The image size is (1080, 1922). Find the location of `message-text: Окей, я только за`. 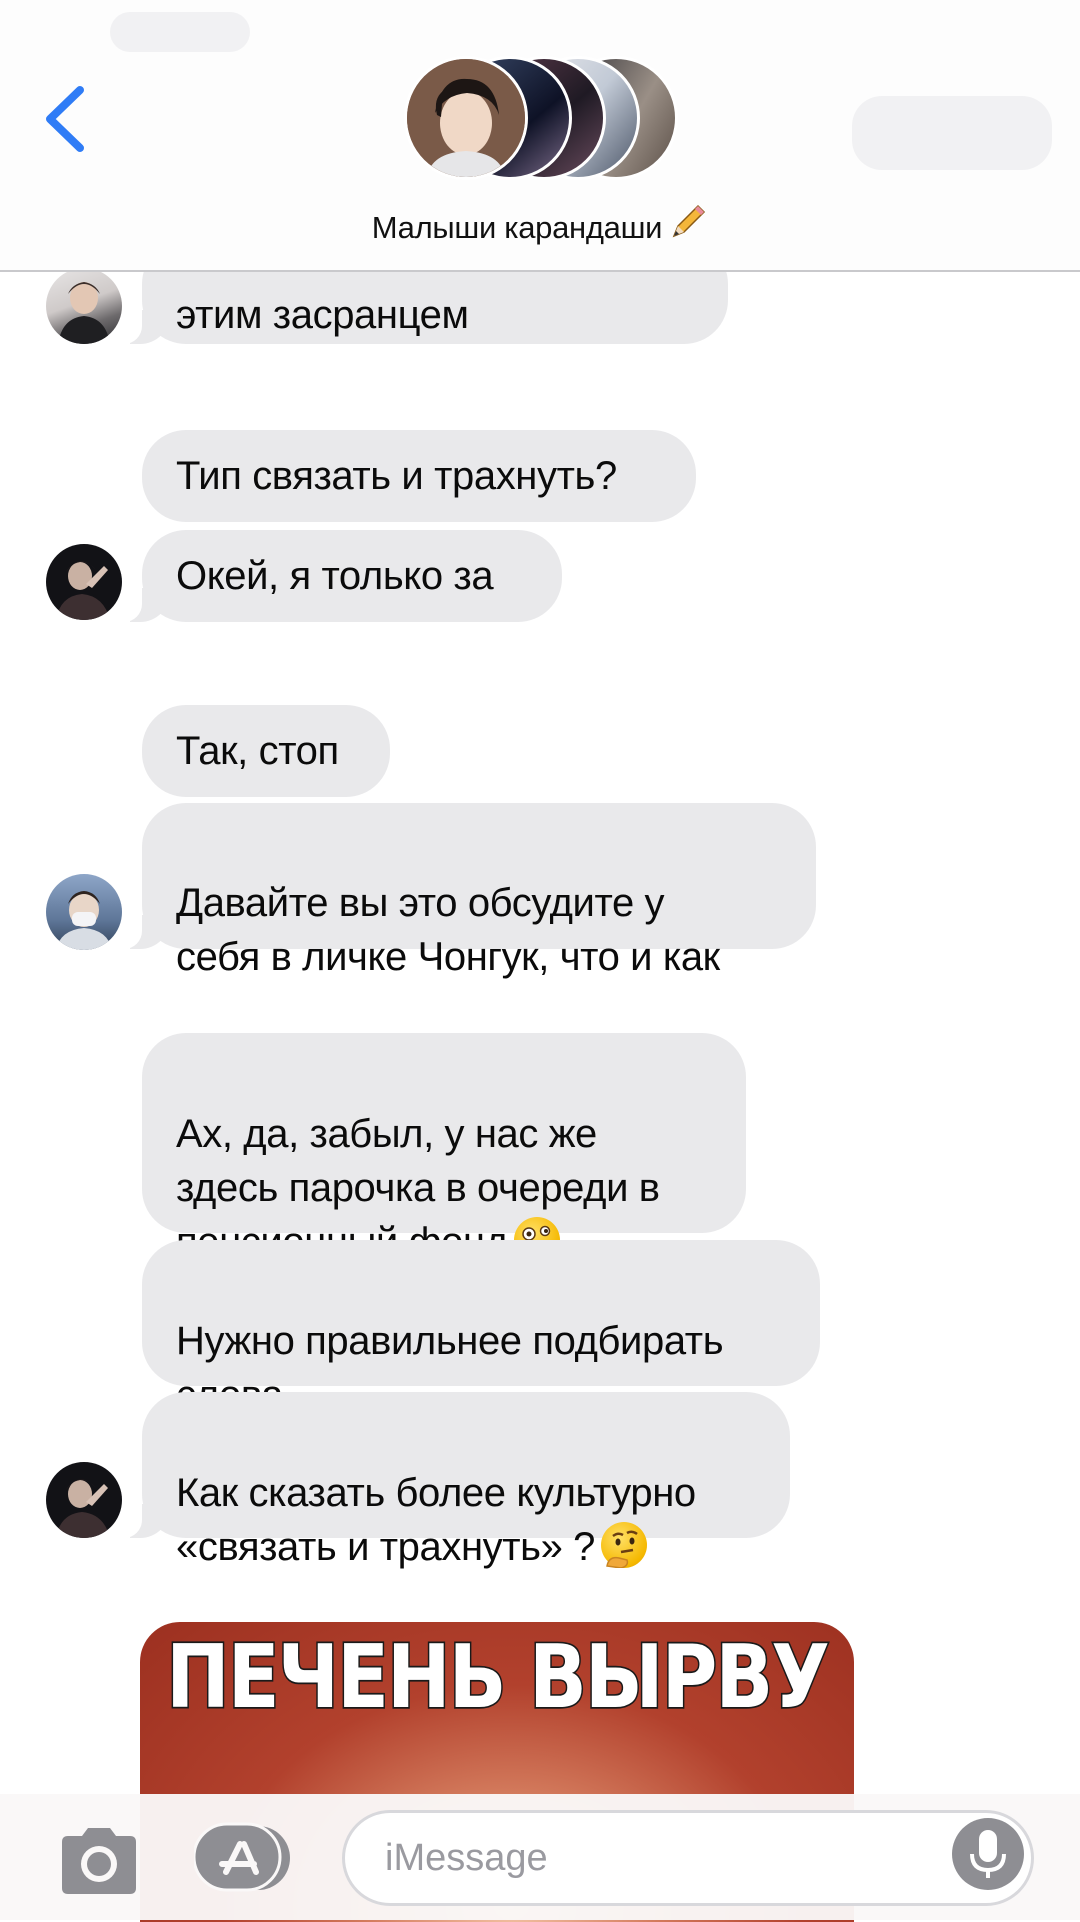

message-text: Окей, я только за is located at coordinates (335, 576).